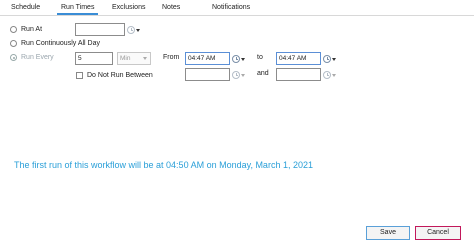  Describe the element at coordinates (207, 58) in the screenshot. I see `from-time-input: 04:47 AM` at that location.